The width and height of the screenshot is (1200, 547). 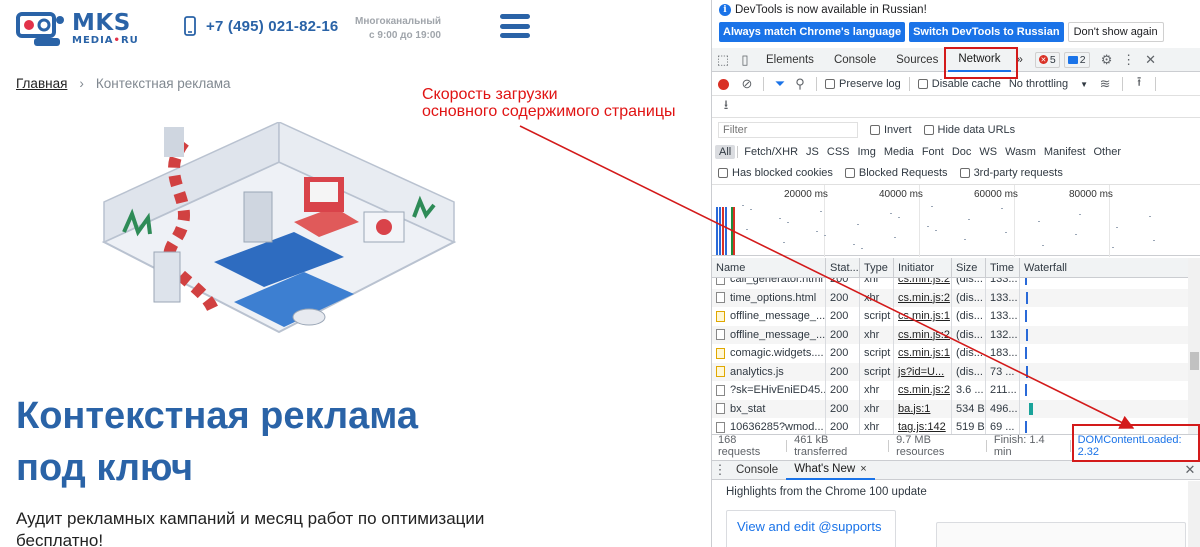 What do you see at coordinates (1011, 173) in the screenshot?
I see `third-party-checkbox: 3rd-party requests` at bounding box center [1011, 173].